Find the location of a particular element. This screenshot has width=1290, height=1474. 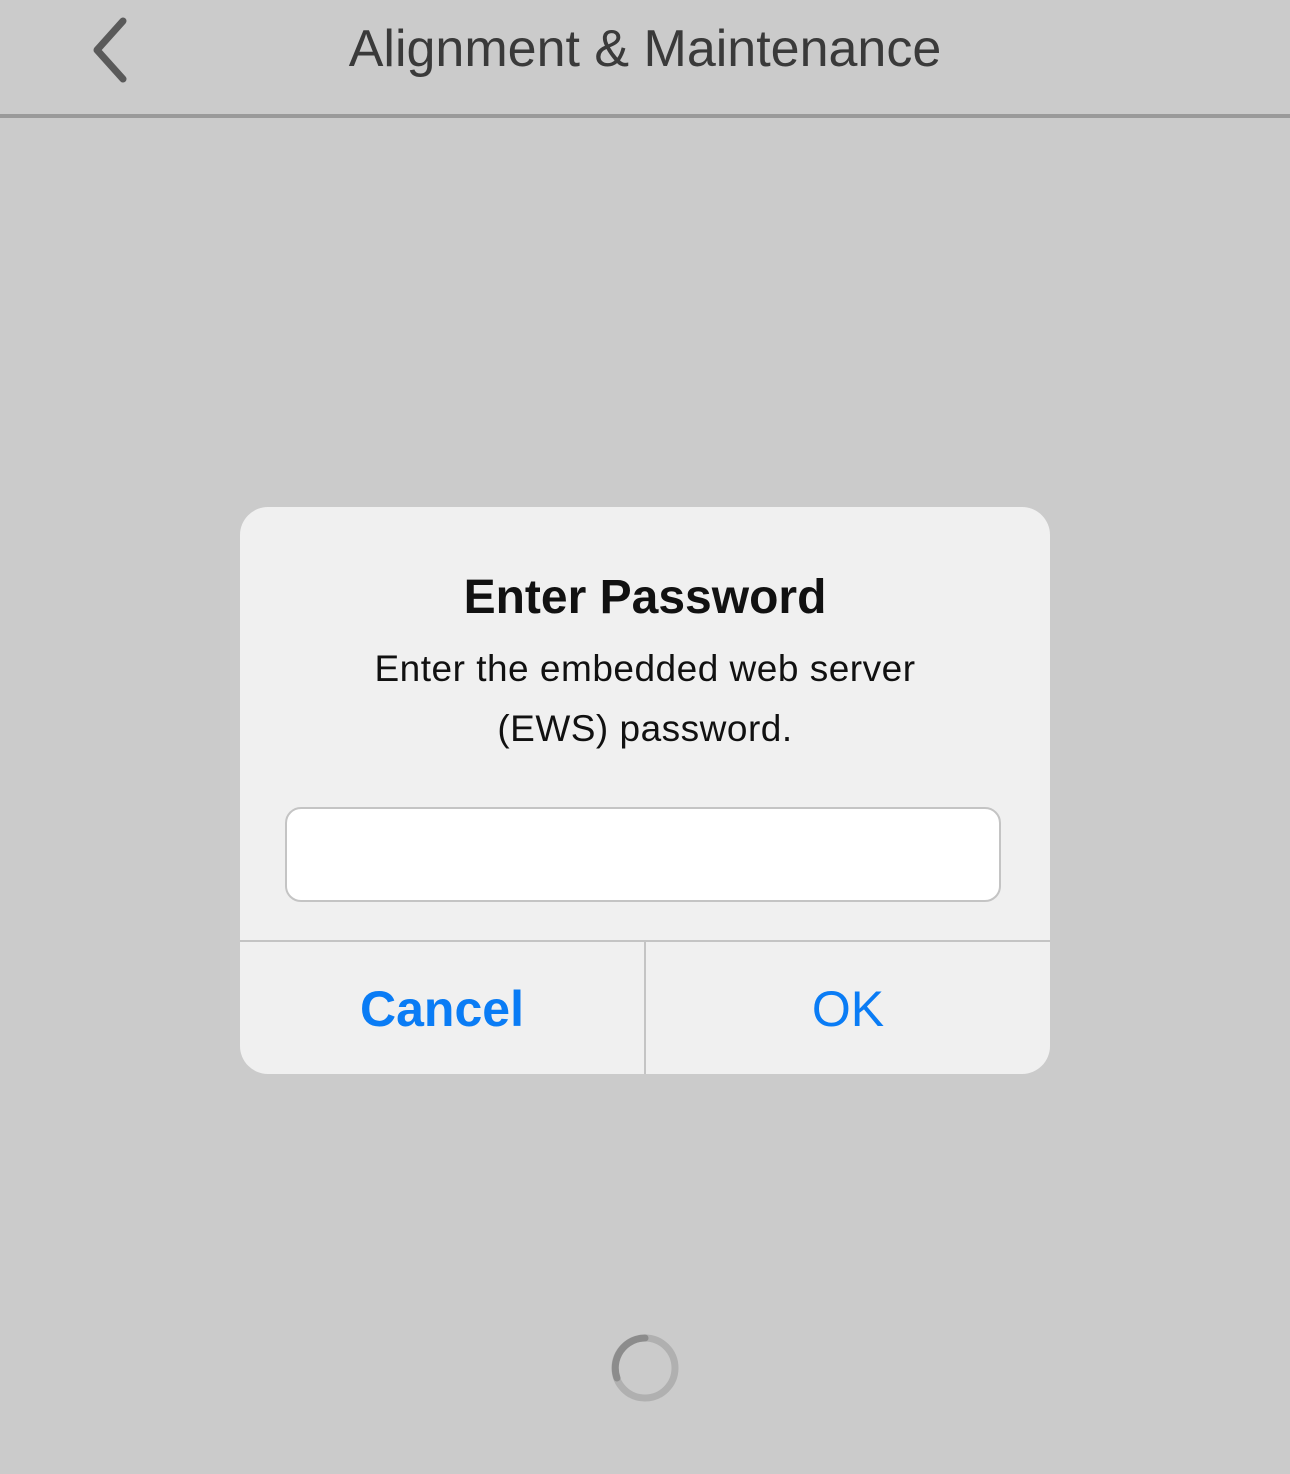

cancel-button: Cancel is located at coordinates (443, 1008).